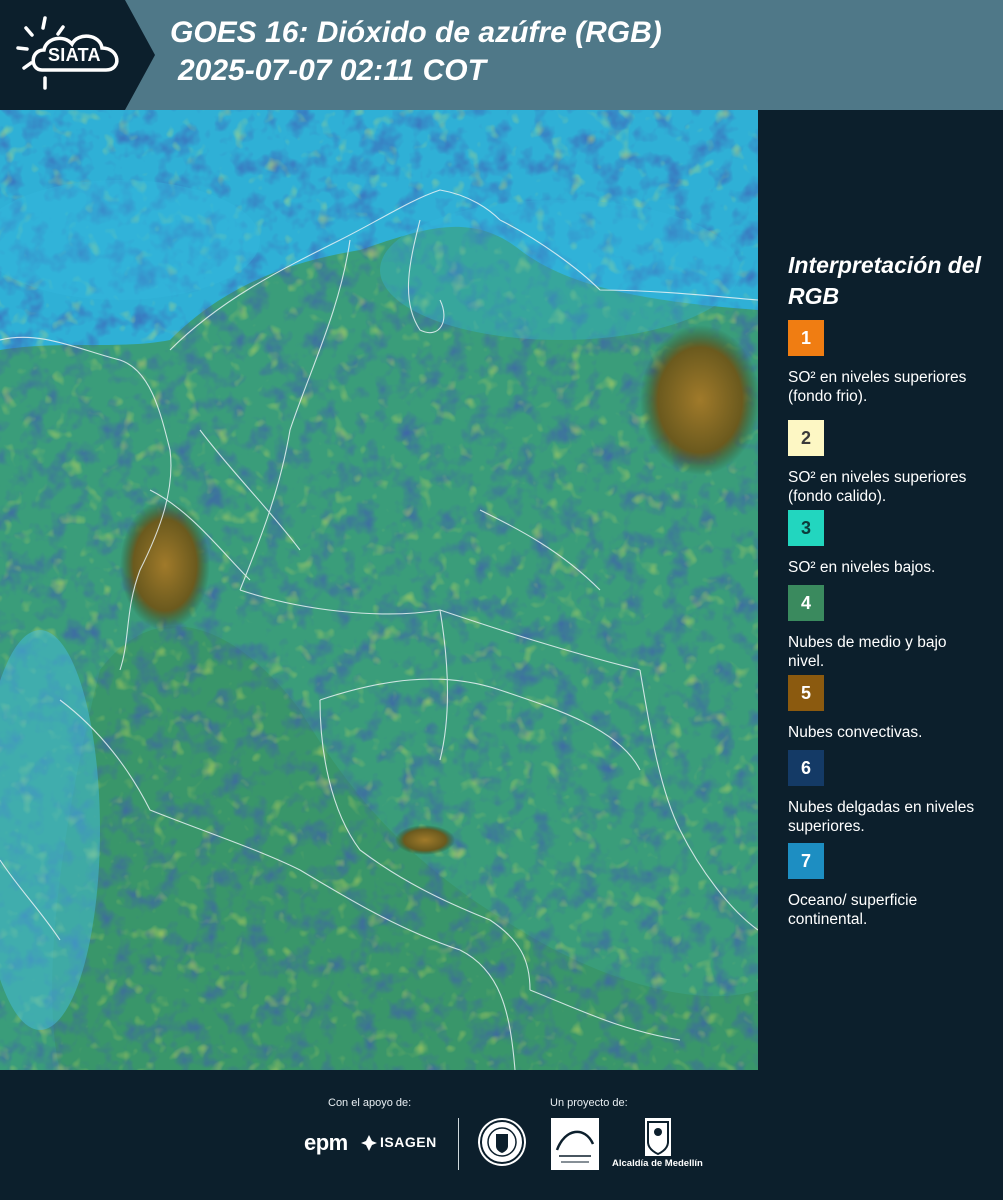 The height and width of the screenshot is (1200, 1003). What do you see at coordinates (458, 1144) in the screenshot?
I see `footer-divider` at bounding box center [458, 1144].